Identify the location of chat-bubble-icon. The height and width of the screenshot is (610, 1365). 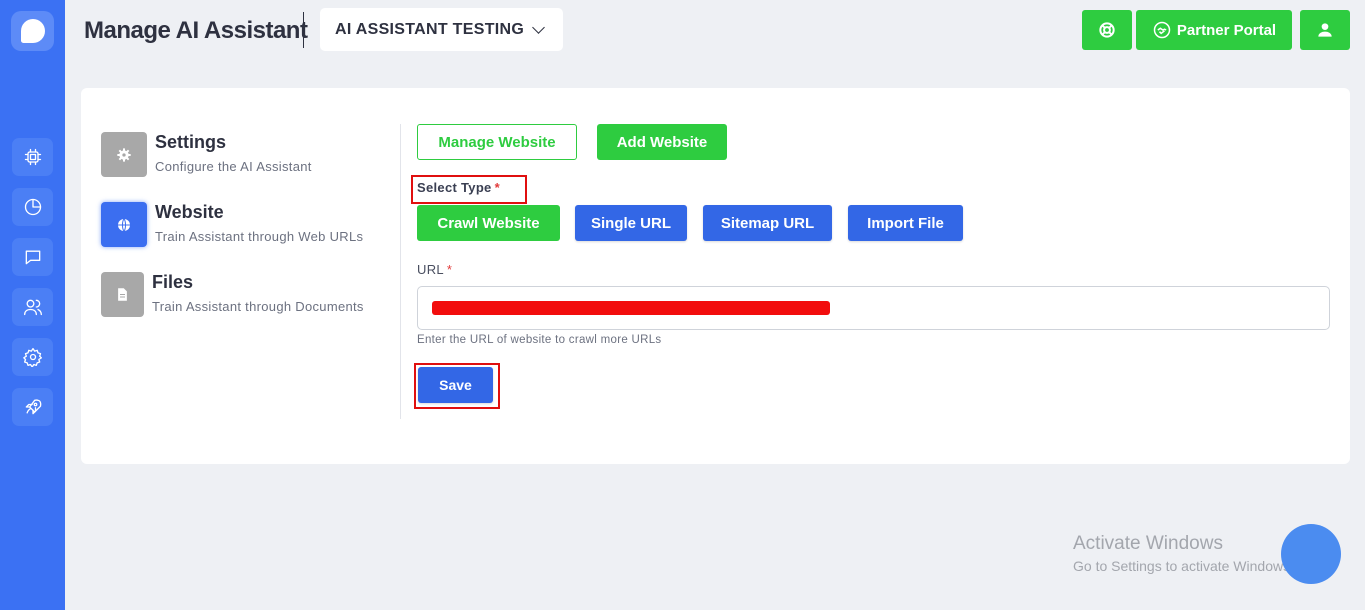
(32, 31).